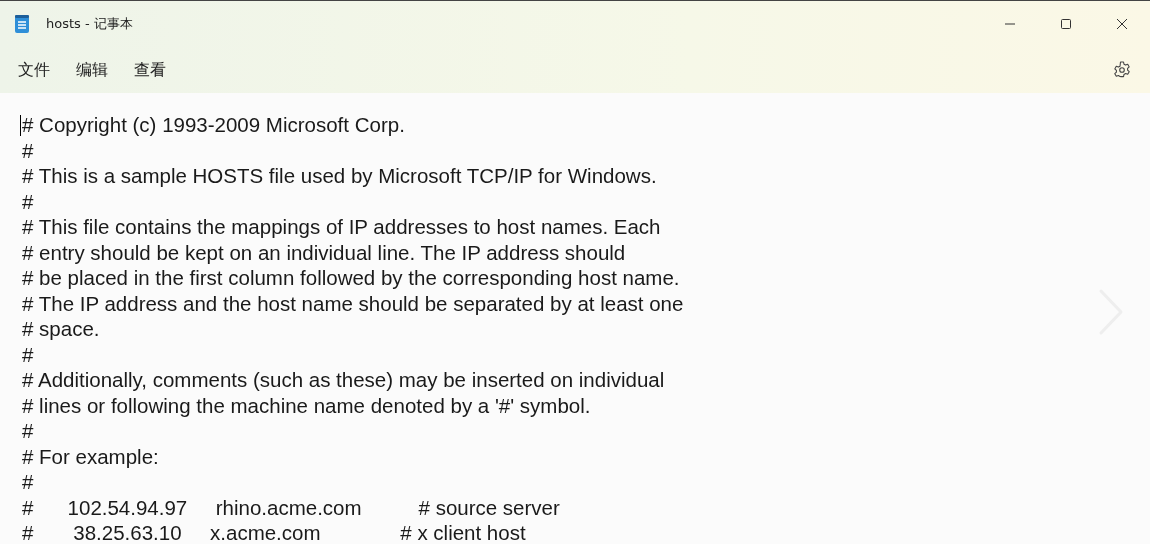 The image size is (1150, 544). What do you see at coordinates (1122, 24) in the screenshot?
I see `close-icon` at bounding box center [1122, 24].